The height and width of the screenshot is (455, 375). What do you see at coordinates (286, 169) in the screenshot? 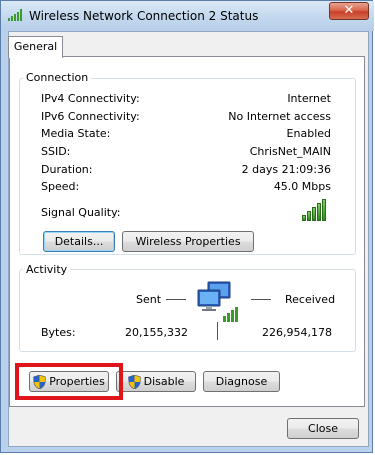
I see `duration-value: 2 days 21:09:36` at bounding box center [286, 169].